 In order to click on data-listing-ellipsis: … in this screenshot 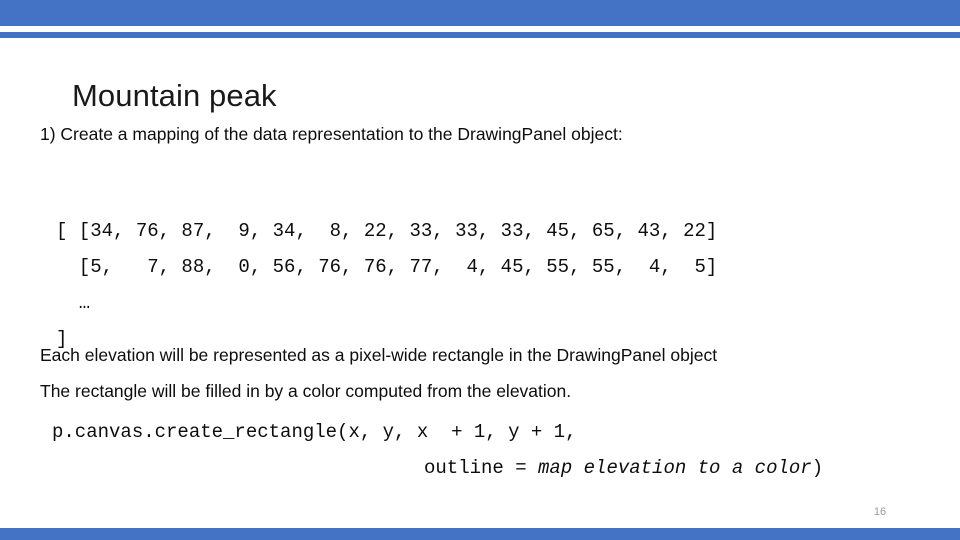, I will do `click(73, 303)`.